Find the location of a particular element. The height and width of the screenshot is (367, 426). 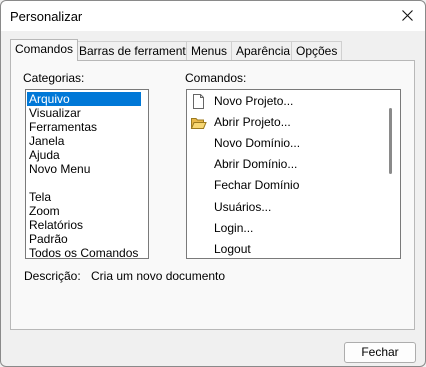

description-text: Cria um novo documento is located at coordinates (158, 276).